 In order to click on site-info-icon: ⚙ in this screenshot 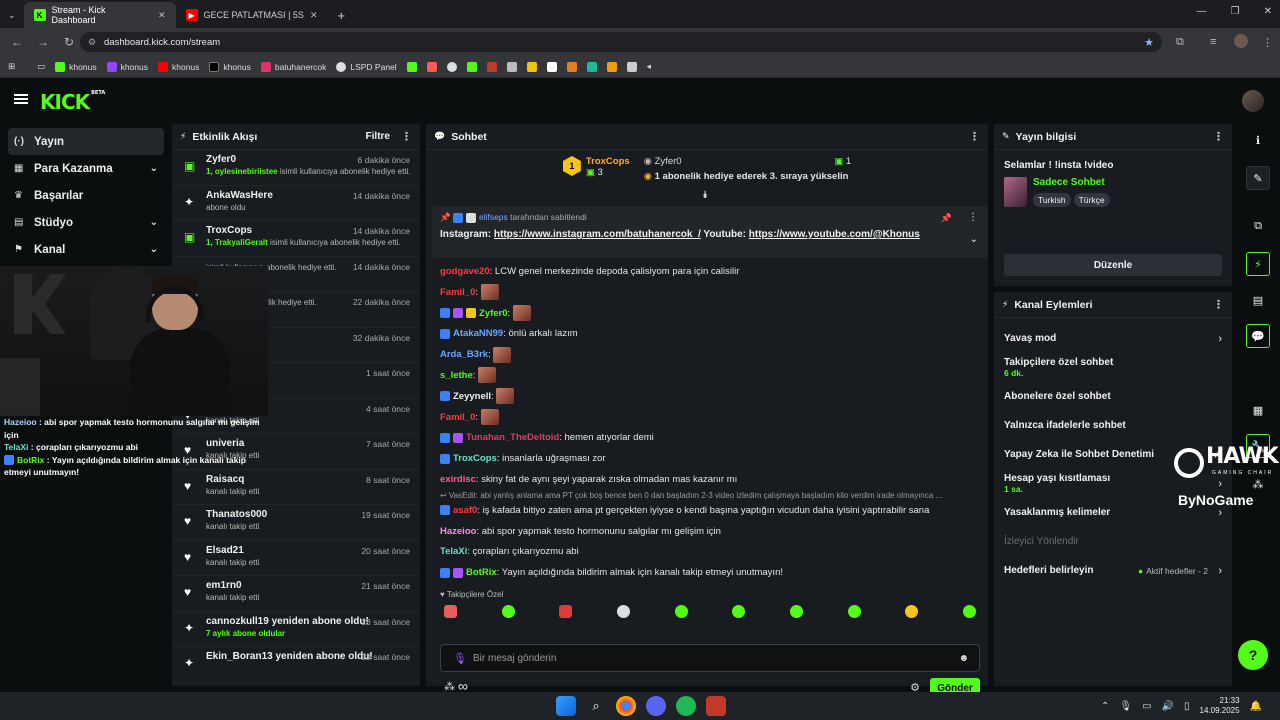, I will do `click(92, 42)`.